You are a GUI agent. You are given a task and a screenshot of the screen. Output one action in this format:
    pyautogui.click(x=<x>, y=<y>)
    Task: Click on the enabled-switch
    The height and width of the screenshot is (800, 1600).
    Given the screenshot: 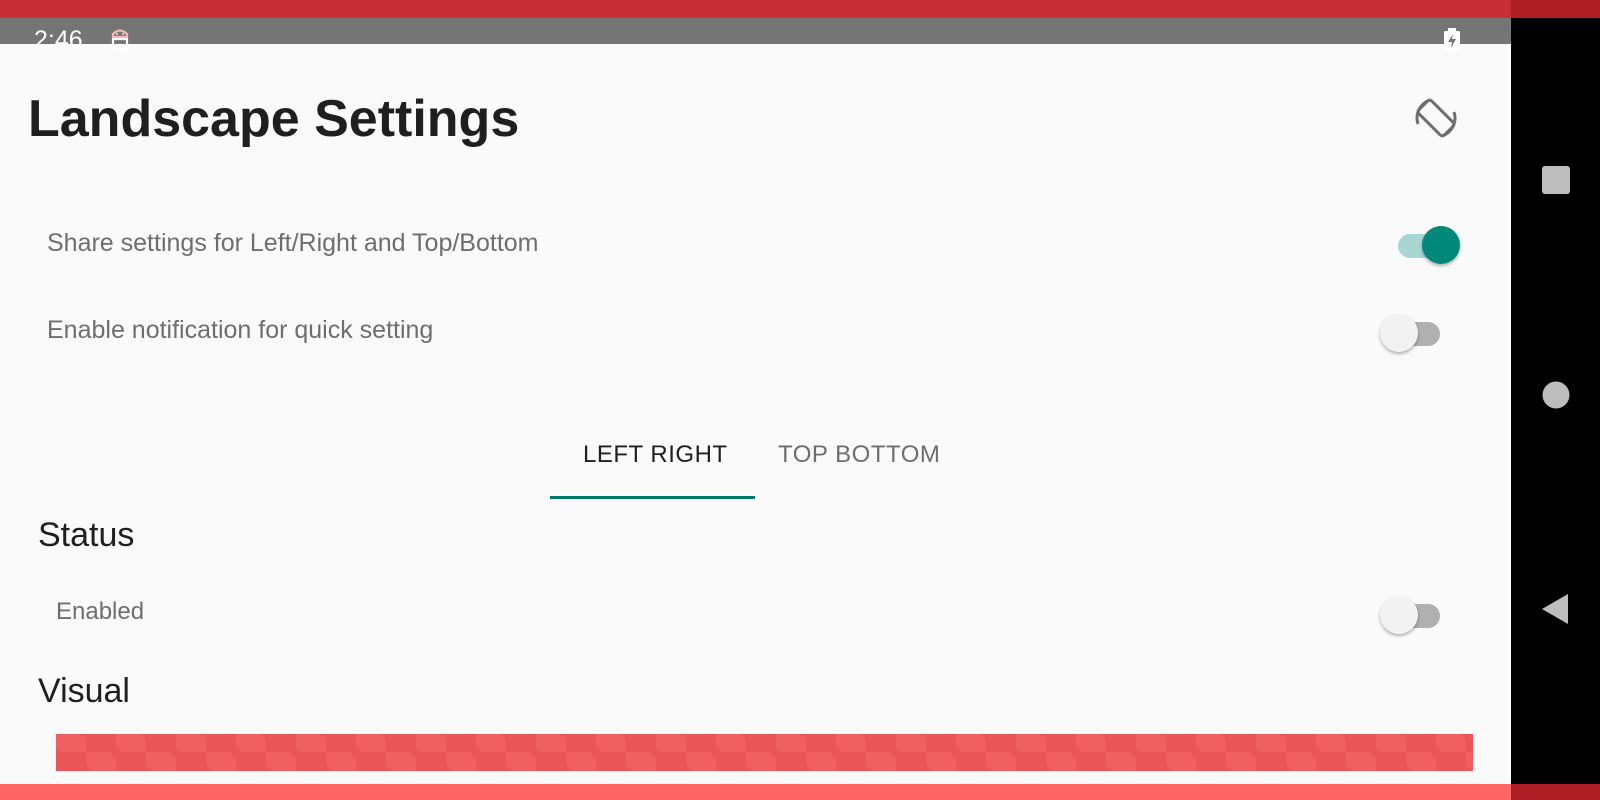 What is the action you would take?
    pyautogui.click(x=1412, y=613)
    